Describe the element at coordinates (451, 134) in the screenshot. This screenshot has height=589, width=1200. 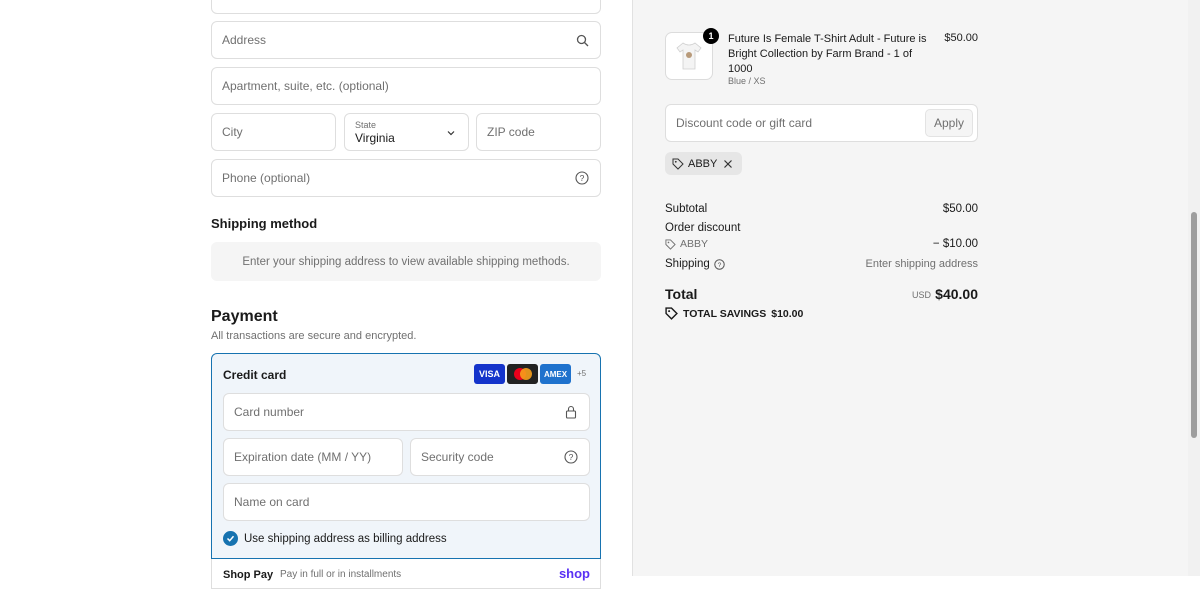
I see `chevron-down-icon` at that location.